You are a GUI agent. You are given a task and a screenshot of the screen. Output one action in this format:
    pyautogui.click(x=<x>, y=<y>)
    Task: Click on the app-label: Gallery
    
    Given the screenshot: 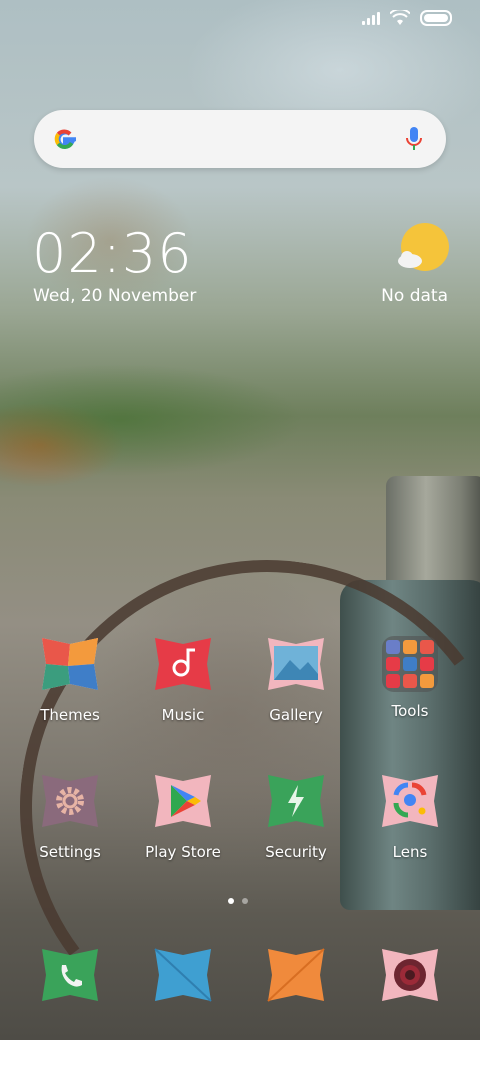 What is the action you would take?
    pyautogui.click(x=296, y=715)
    